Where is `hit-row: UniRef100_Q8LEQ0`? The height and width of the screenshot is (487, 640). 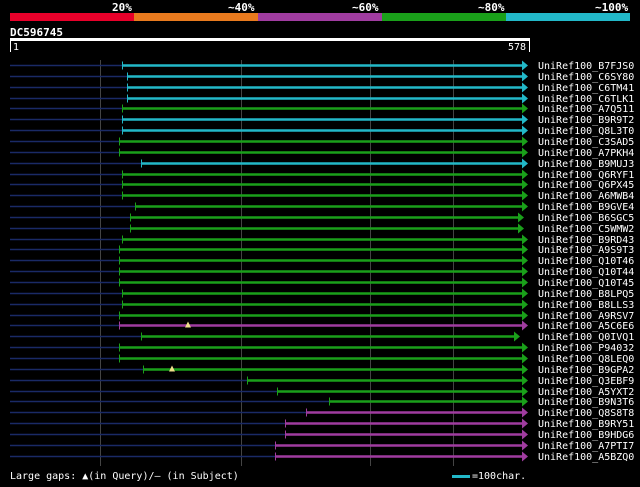
hit-row: UniRef100_Q8LEQ0 is located at coordinates (322, 359).